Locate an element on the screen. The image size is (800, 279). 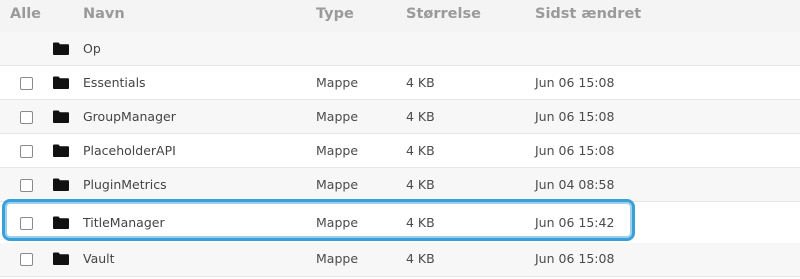
table-row-up: Op is located at coordinates (400, 49).